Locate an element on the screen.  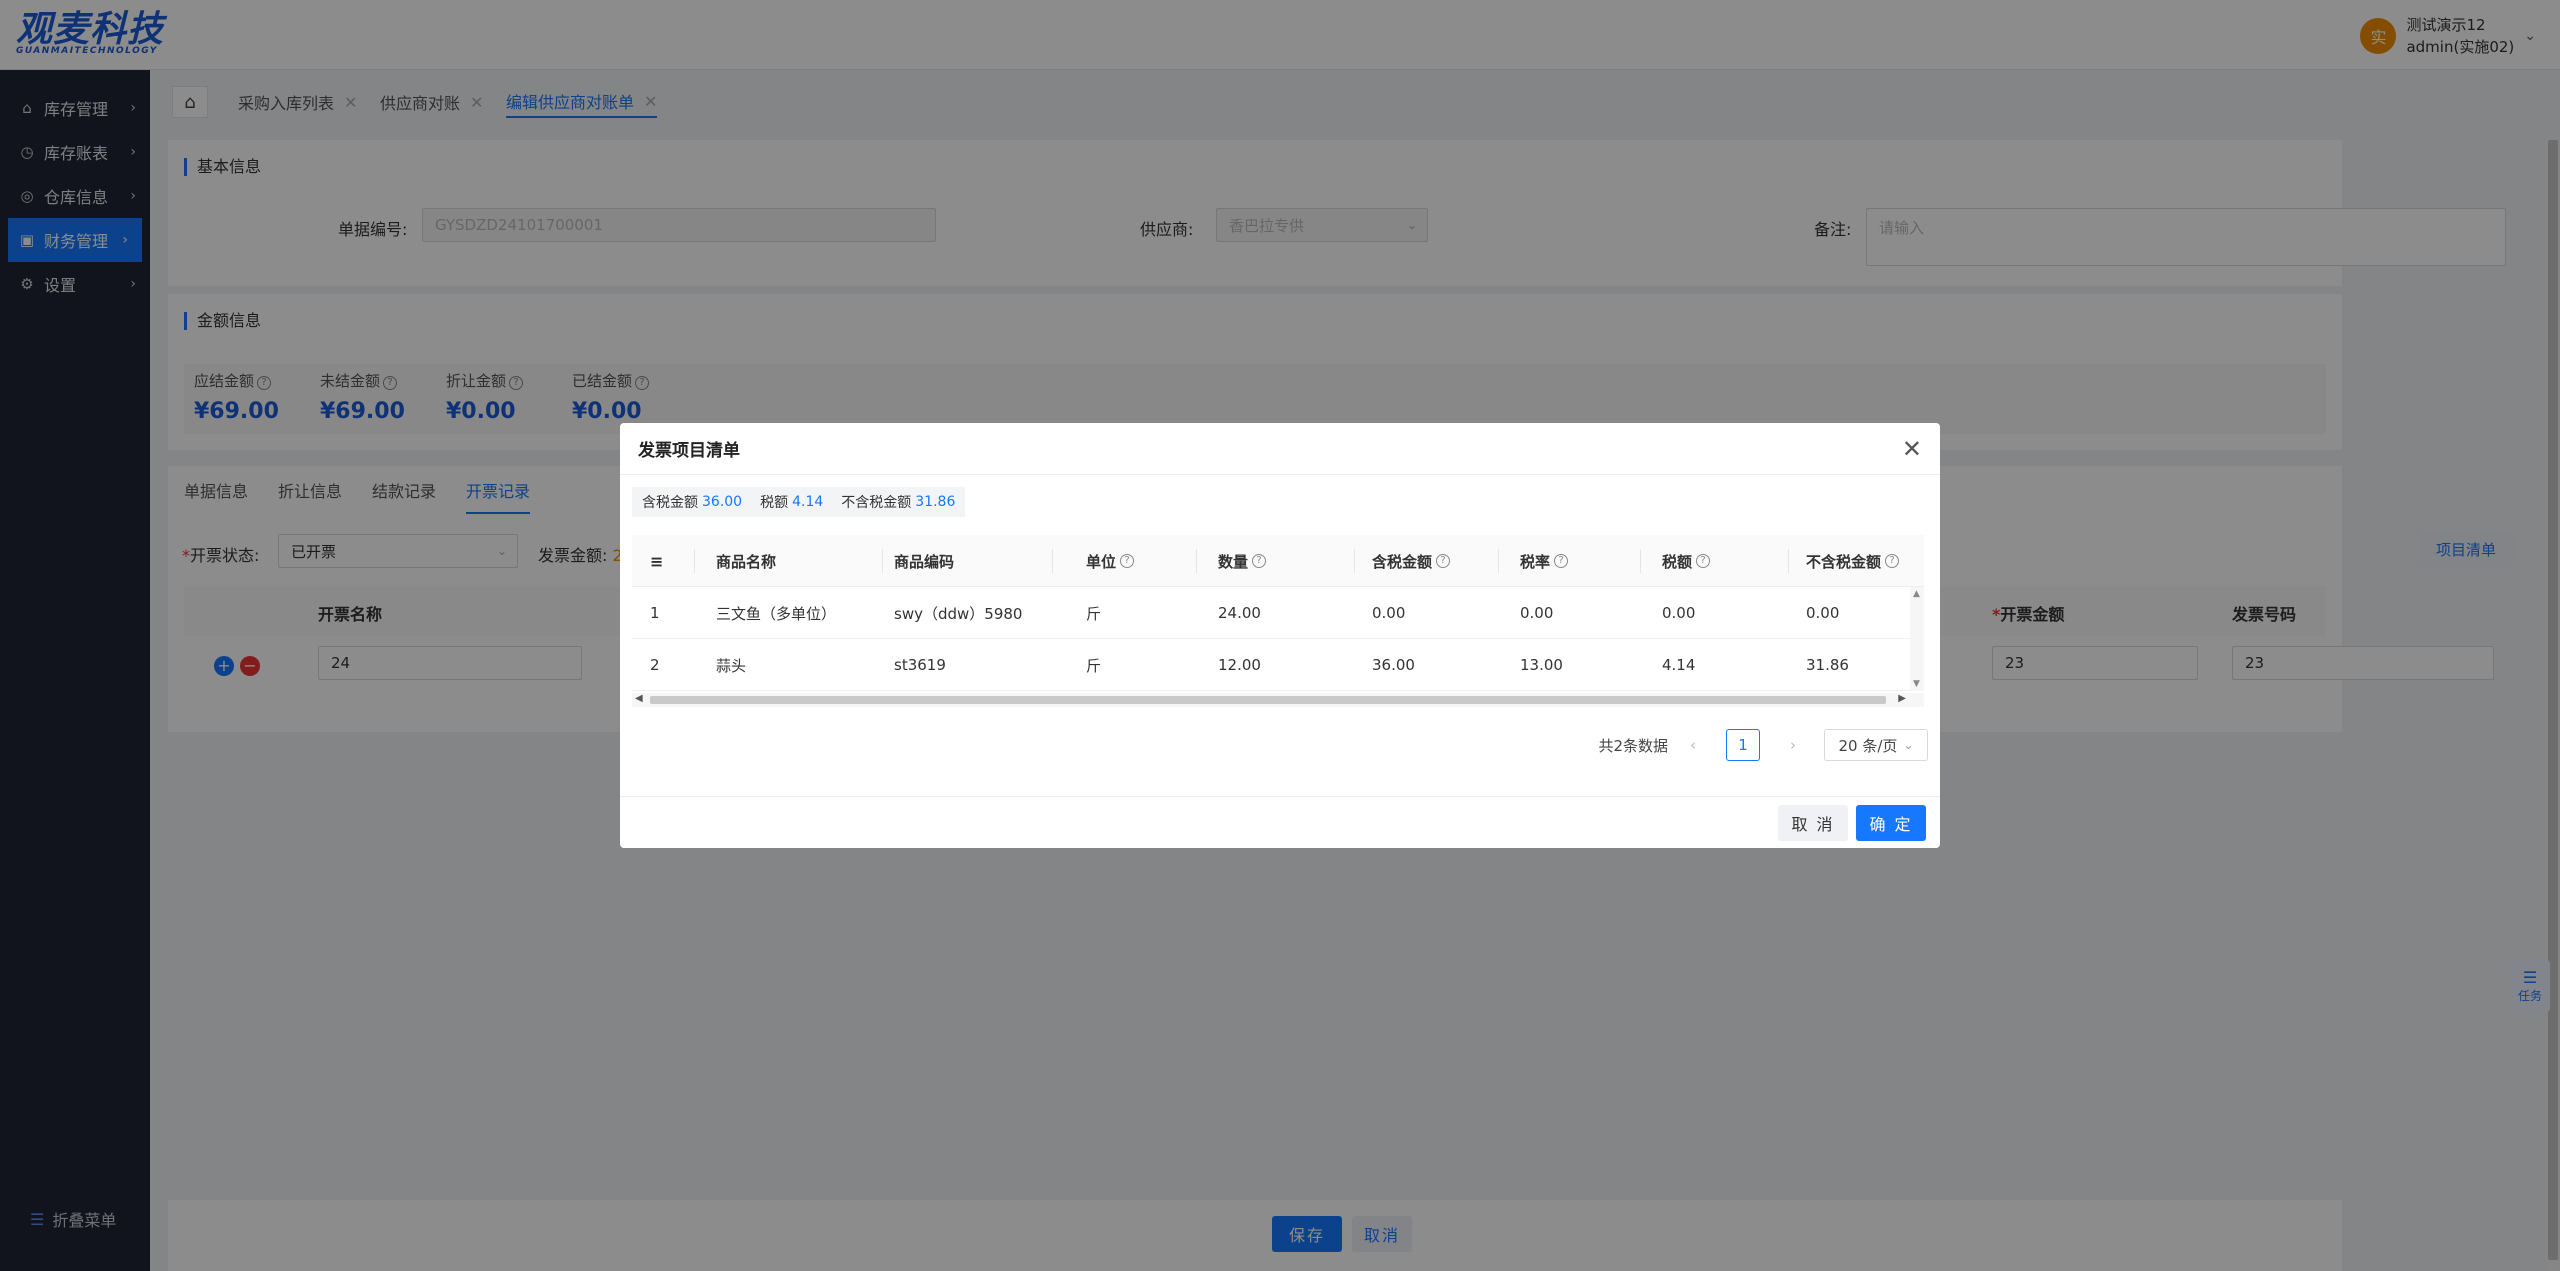
pagination: 共2条数据 ‹ 1 › 20 条/页 ⌄ is located at coordinates (1763, 745).